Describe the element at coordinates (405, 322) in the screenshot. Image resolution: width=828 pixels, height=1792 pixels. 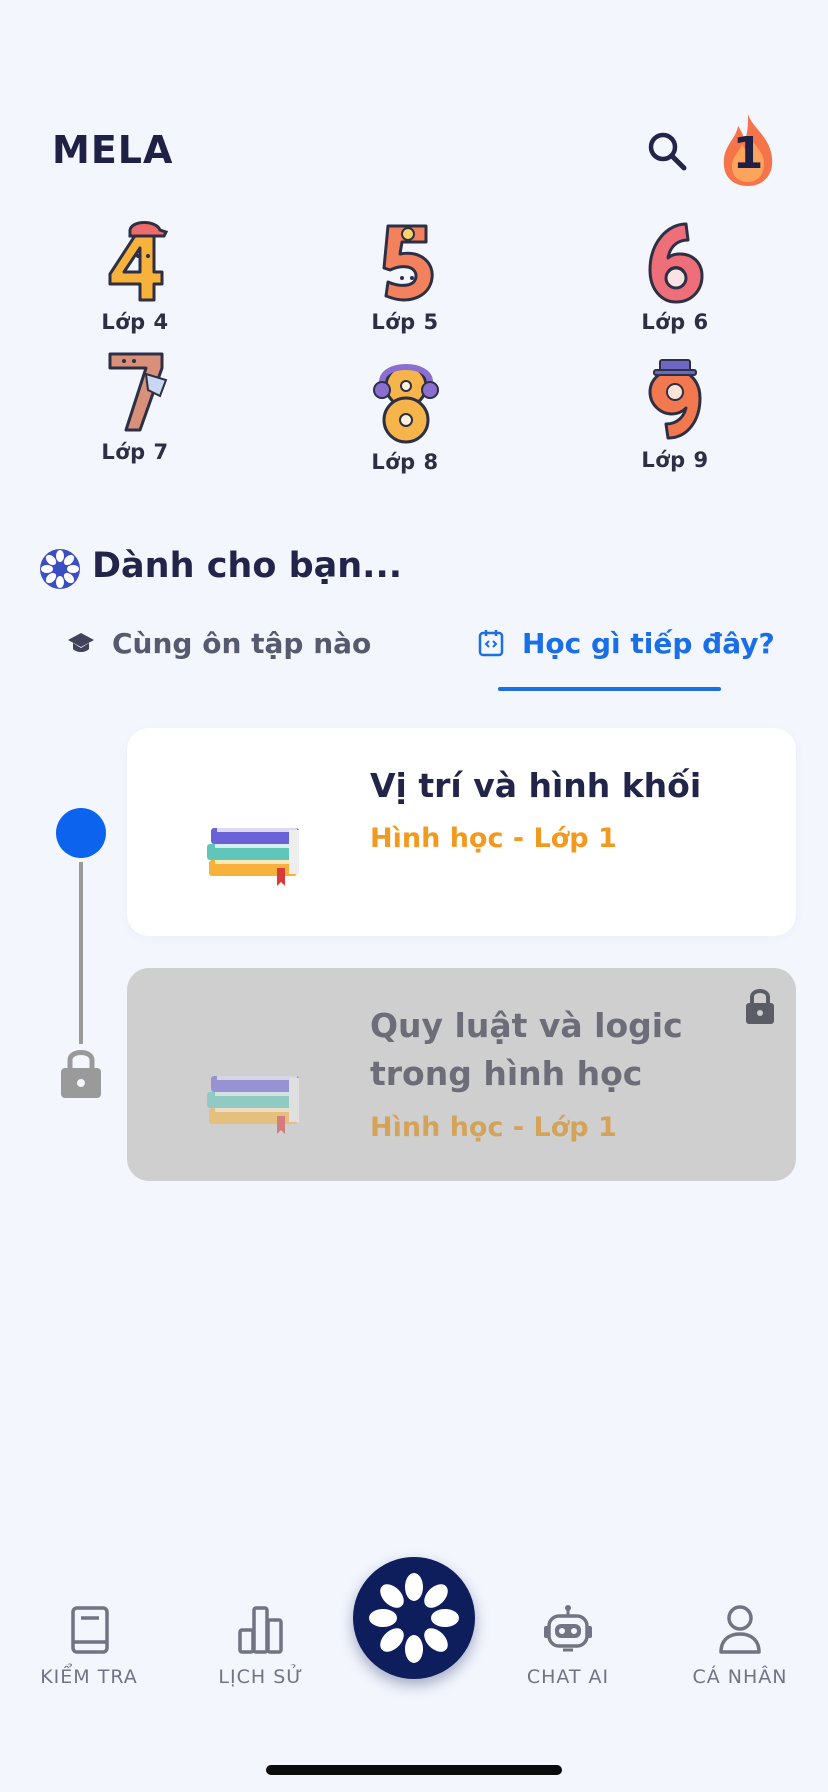
I see `grade-label: Lớp 5` at that location.